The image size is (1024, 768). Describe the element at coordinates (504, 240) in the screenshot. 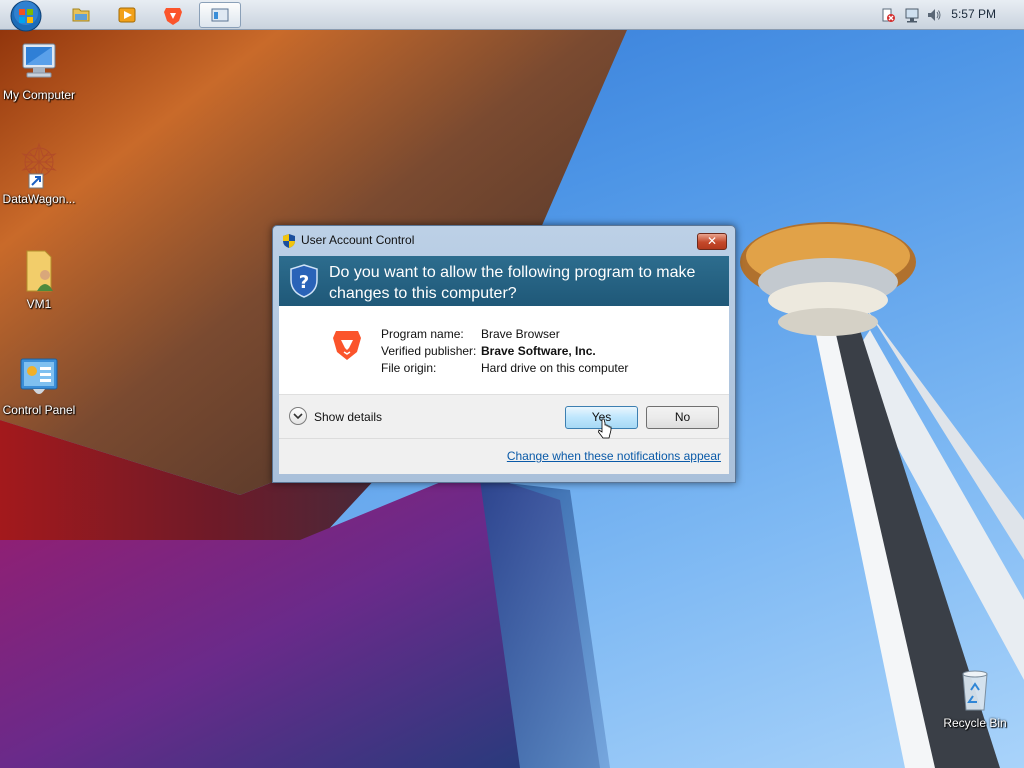

I see `dialog-titlebar: User Account Control ✕` at that location.